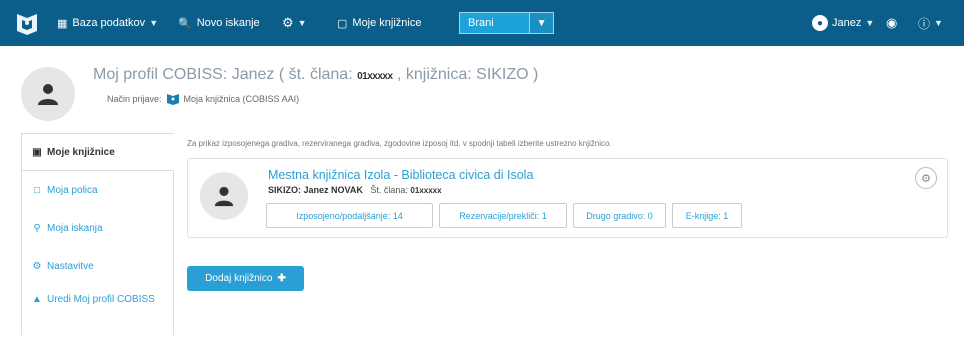 The width and height of the screenshot is (964, 347). Describe the element at coordinates (241, 99) in the screenshot. I see `login-method-value: Moja knjižnica (COBISS AAI)` at that location.